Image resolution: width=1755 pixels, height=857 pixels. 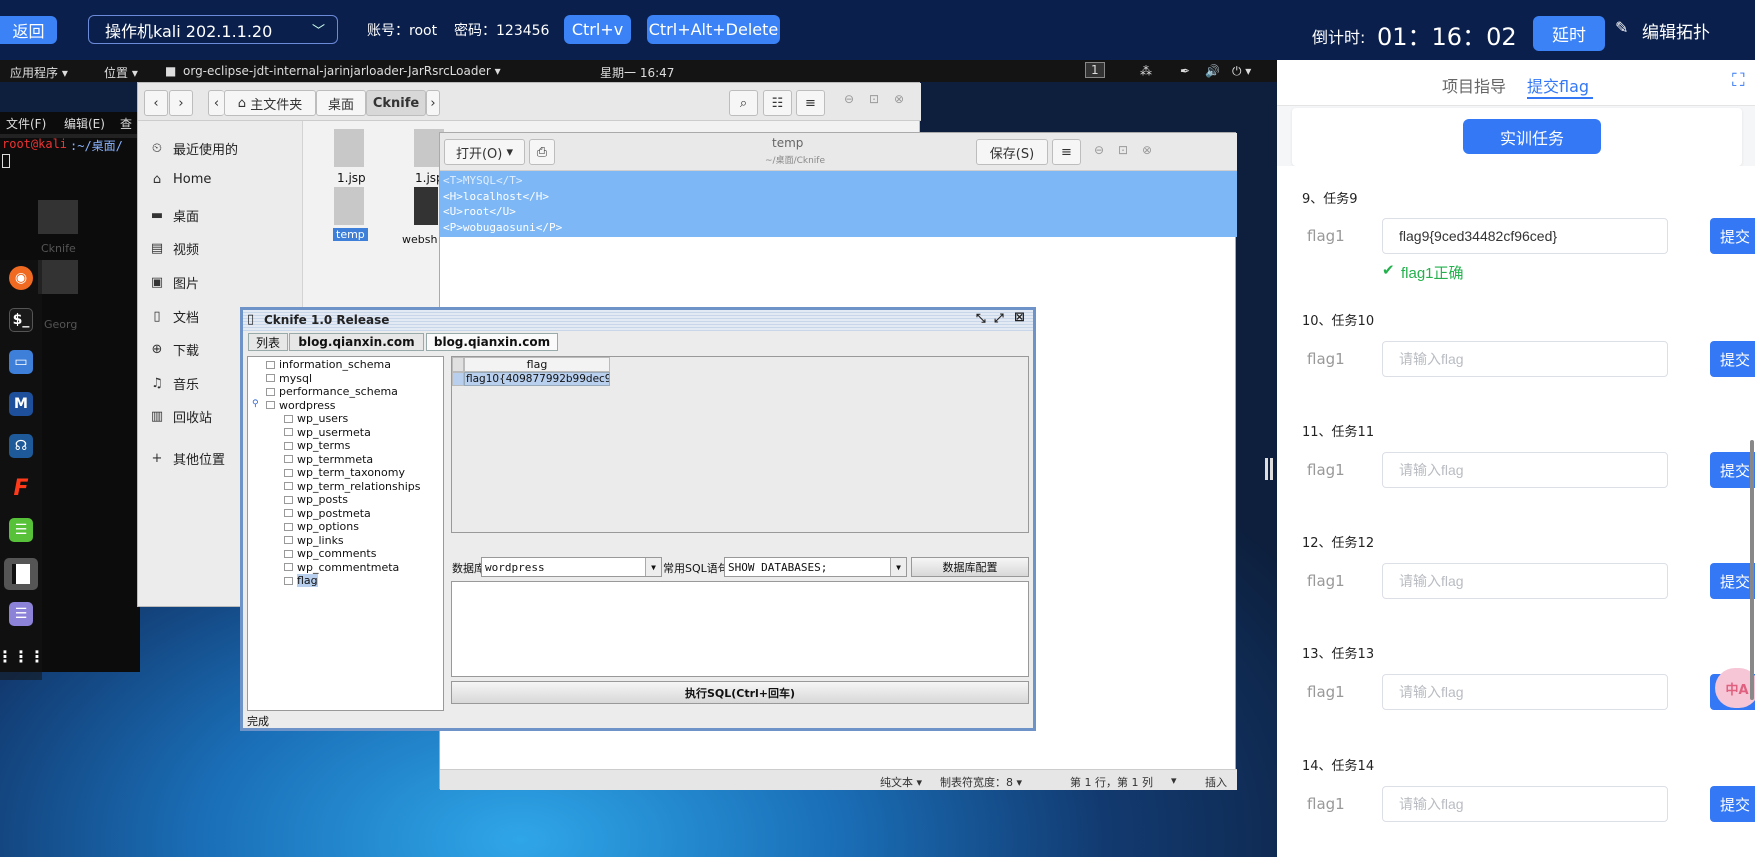 I want to click on grid-header: flag, so click(x=537, y=364).